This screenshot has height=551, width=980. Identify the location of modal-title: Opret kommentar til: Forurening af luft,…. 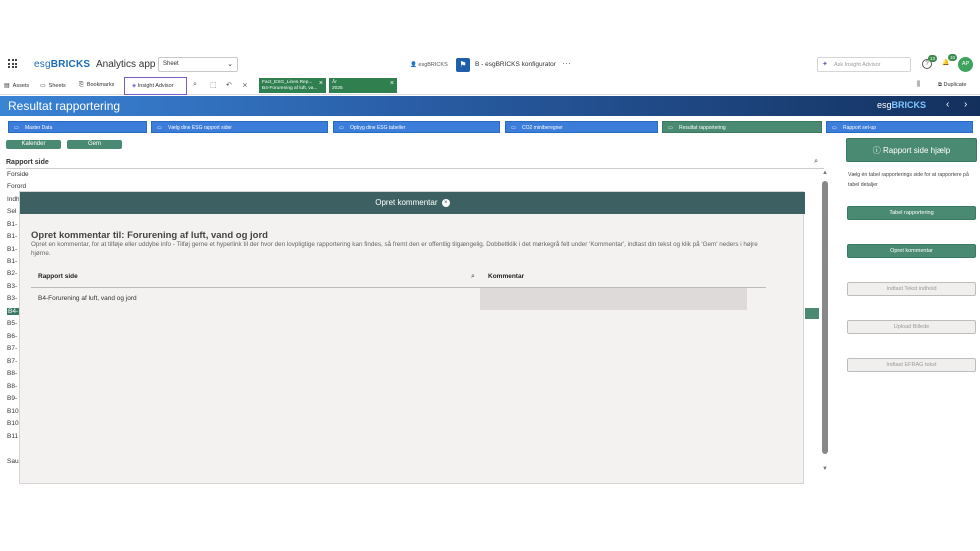
(149, 235).